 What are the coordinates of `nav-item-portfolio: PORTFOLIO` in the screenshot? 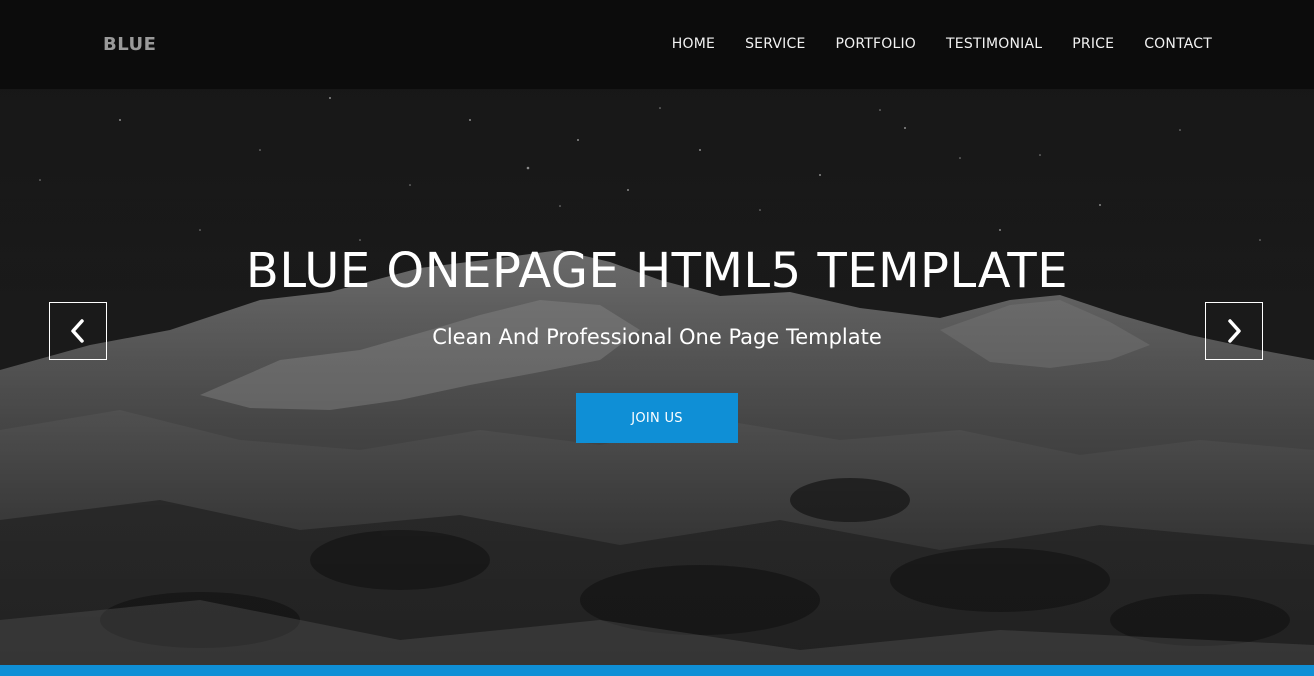 It's located at (875, 44).